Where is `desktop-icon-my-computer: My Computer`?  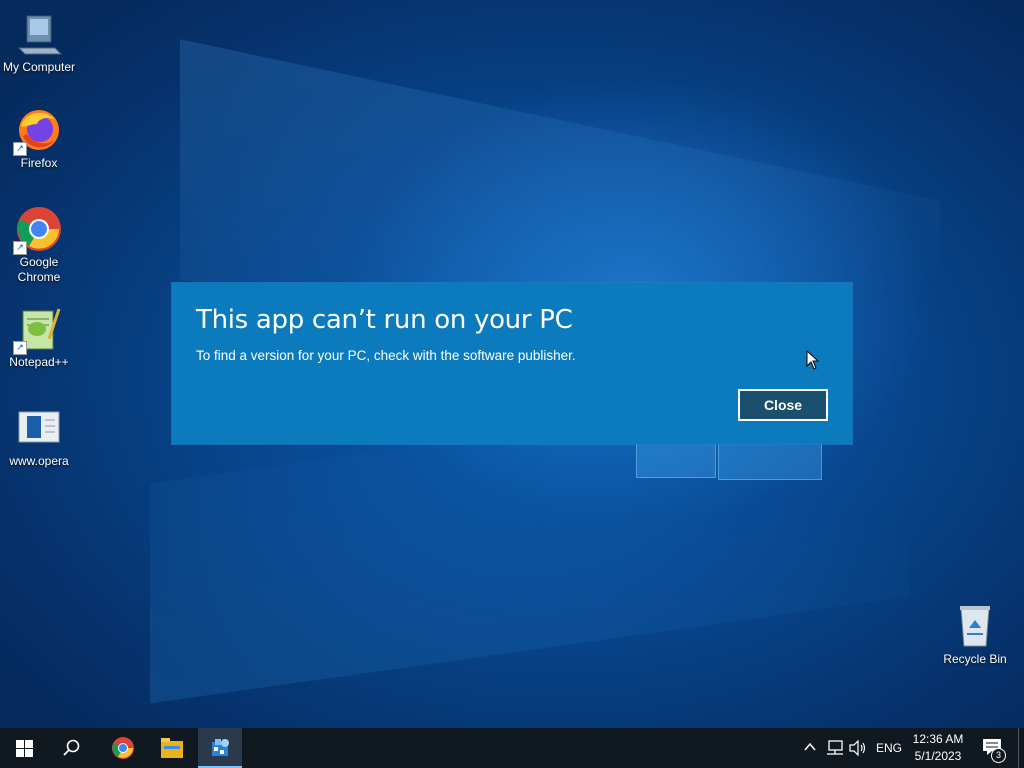
desktop-icon-my-computer: My Computer is located at coordinates (39, 42).